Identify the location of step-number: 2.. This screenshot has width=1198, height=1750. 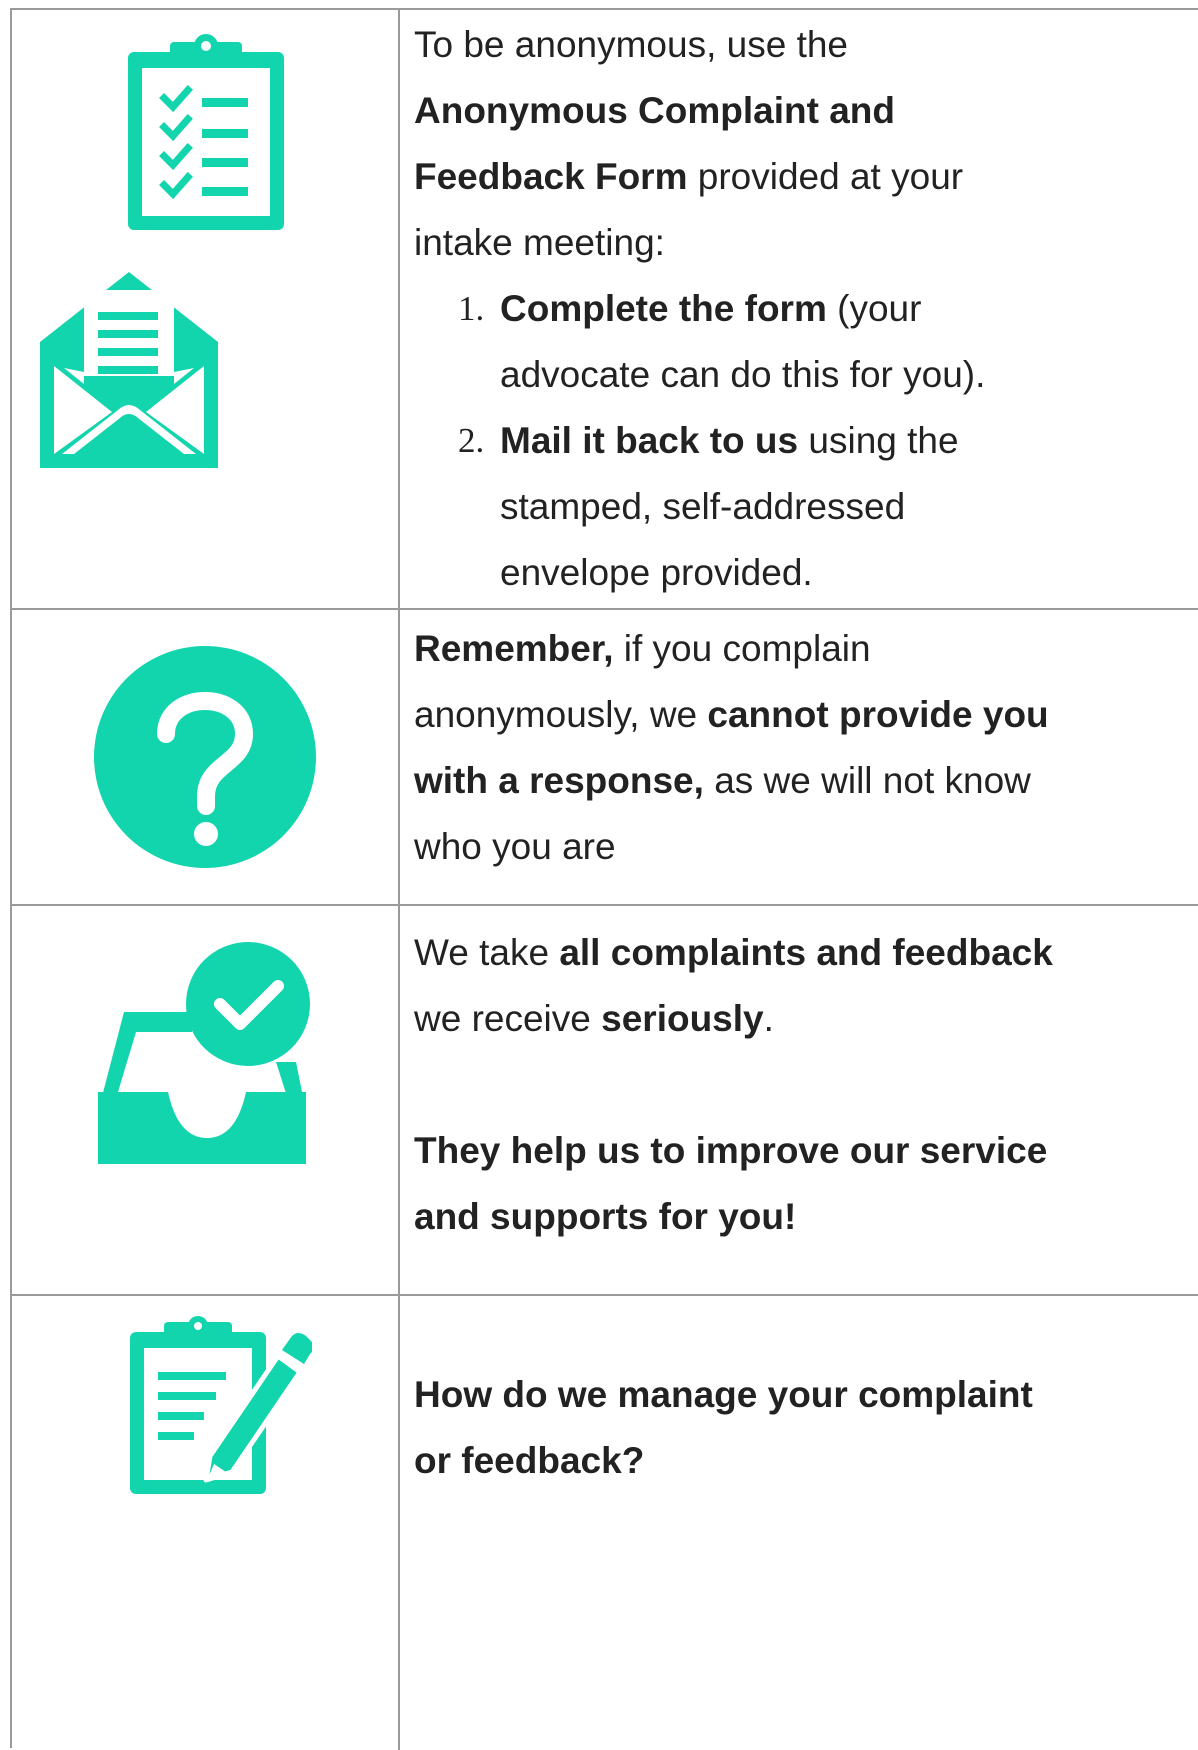
(471, 440).